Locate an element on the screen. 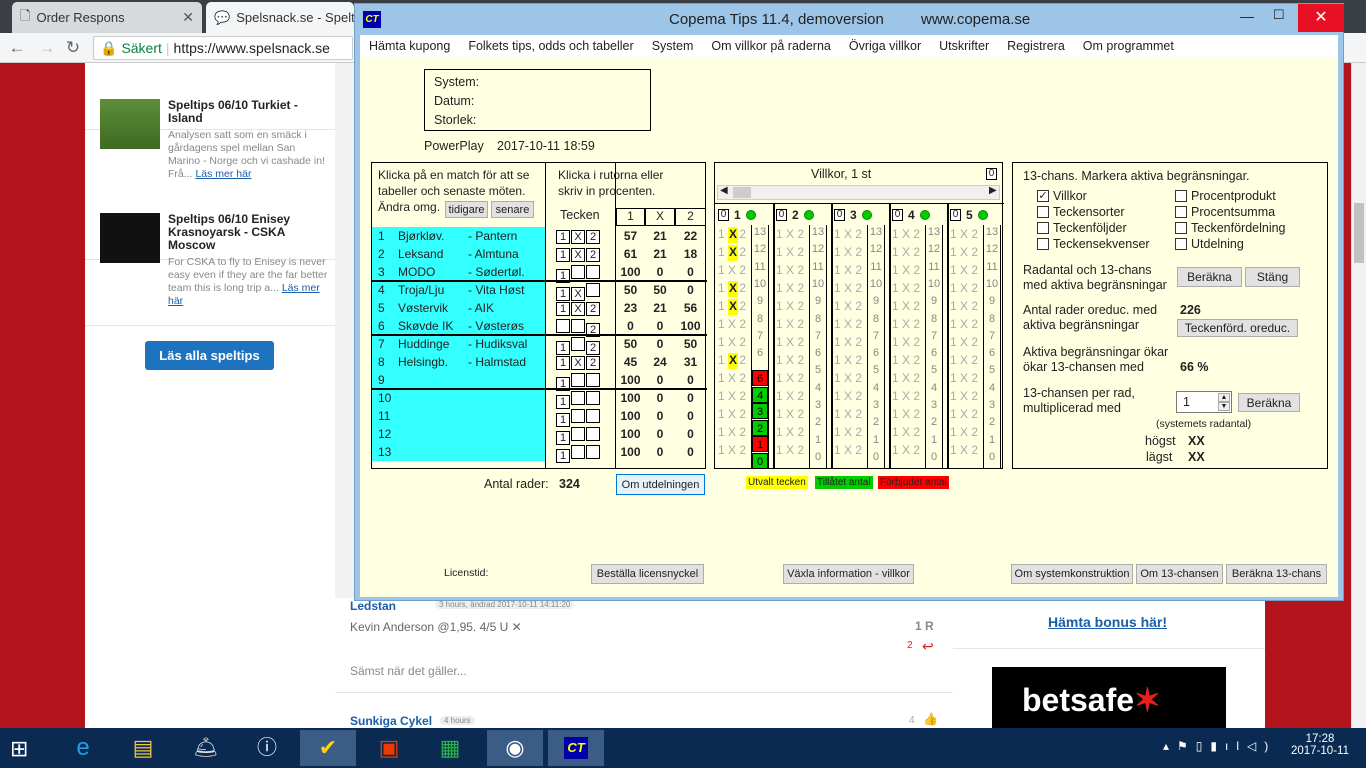 The width and height of the screenshot is (1366, 768). menu-item: Hämta kupong is located at coordinates (409, 46).